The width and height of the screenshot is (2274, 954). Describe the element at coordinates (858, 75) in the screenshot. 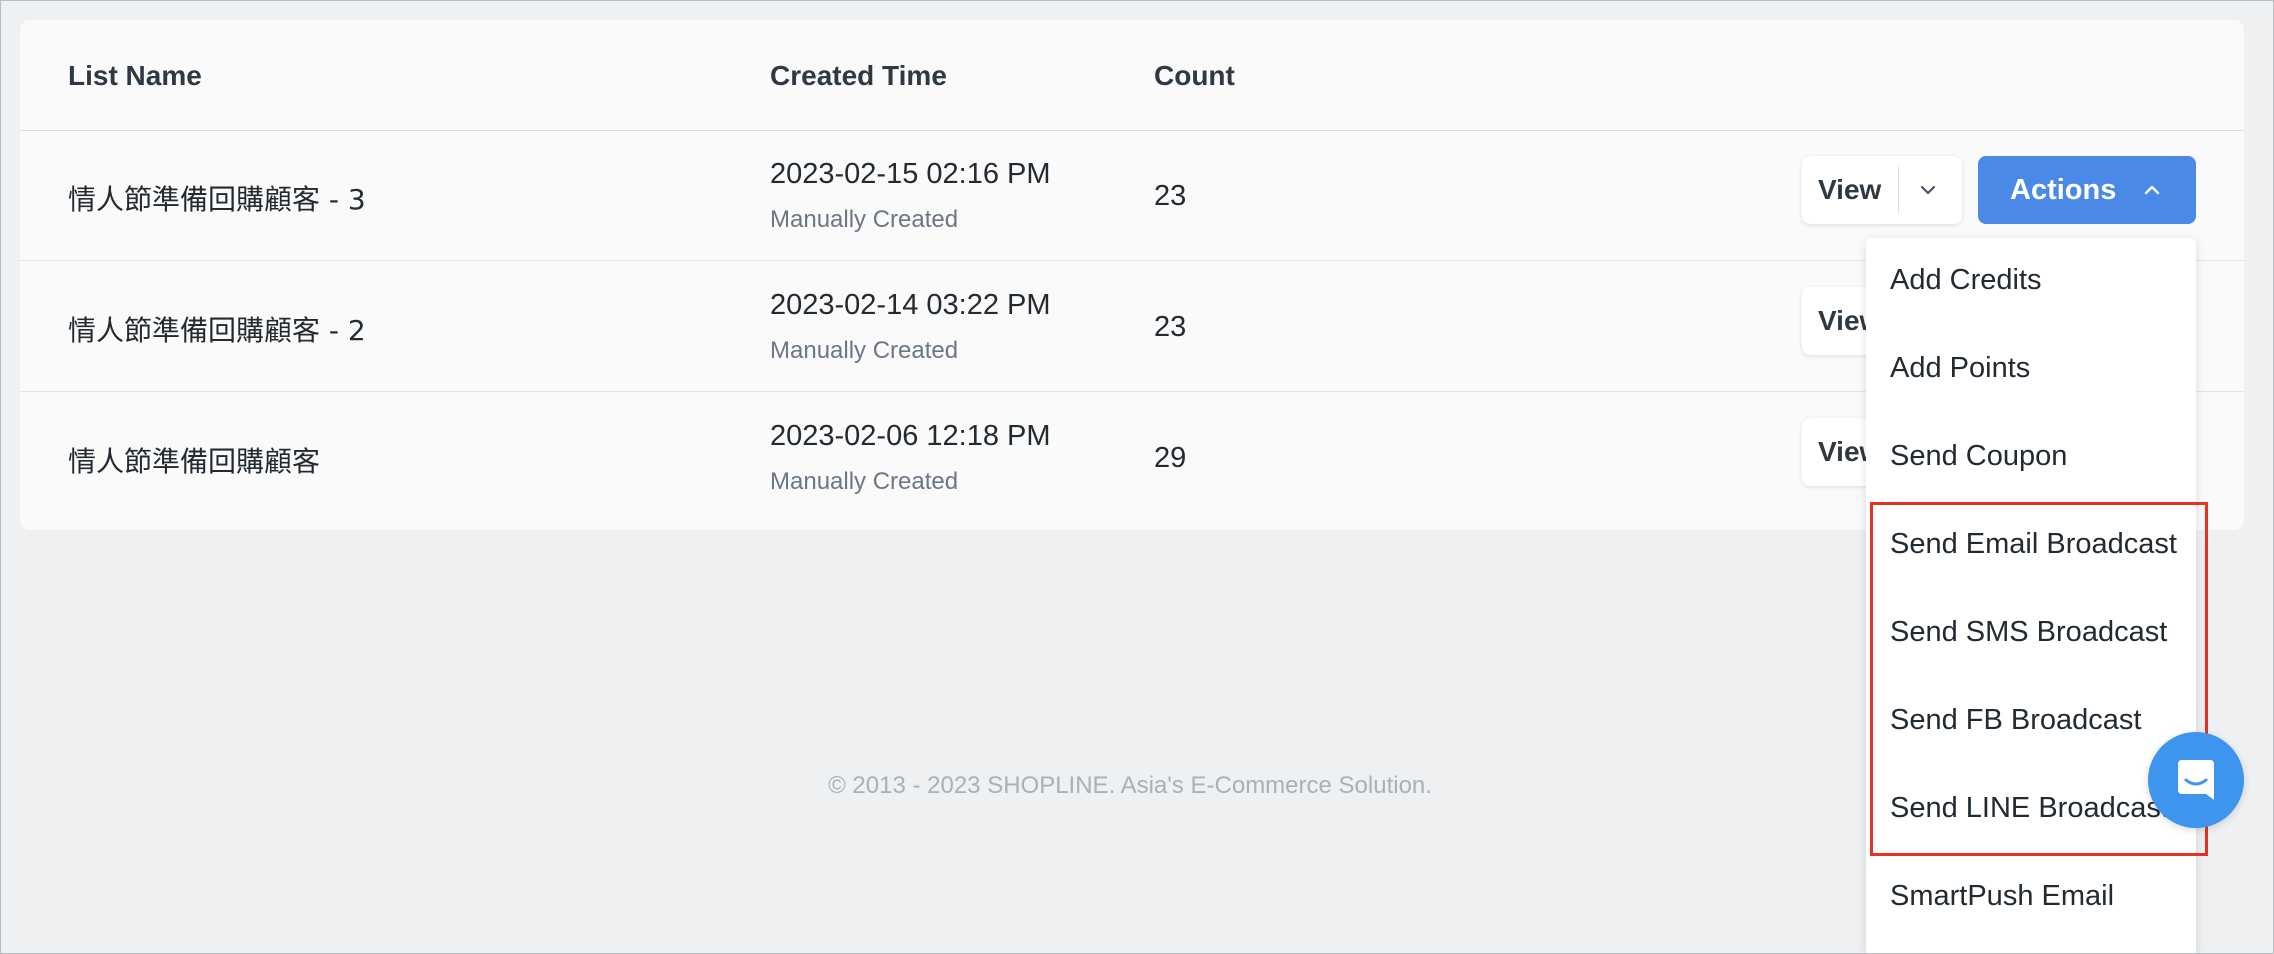

I see `column-header-created-time: Created Time` at that location.